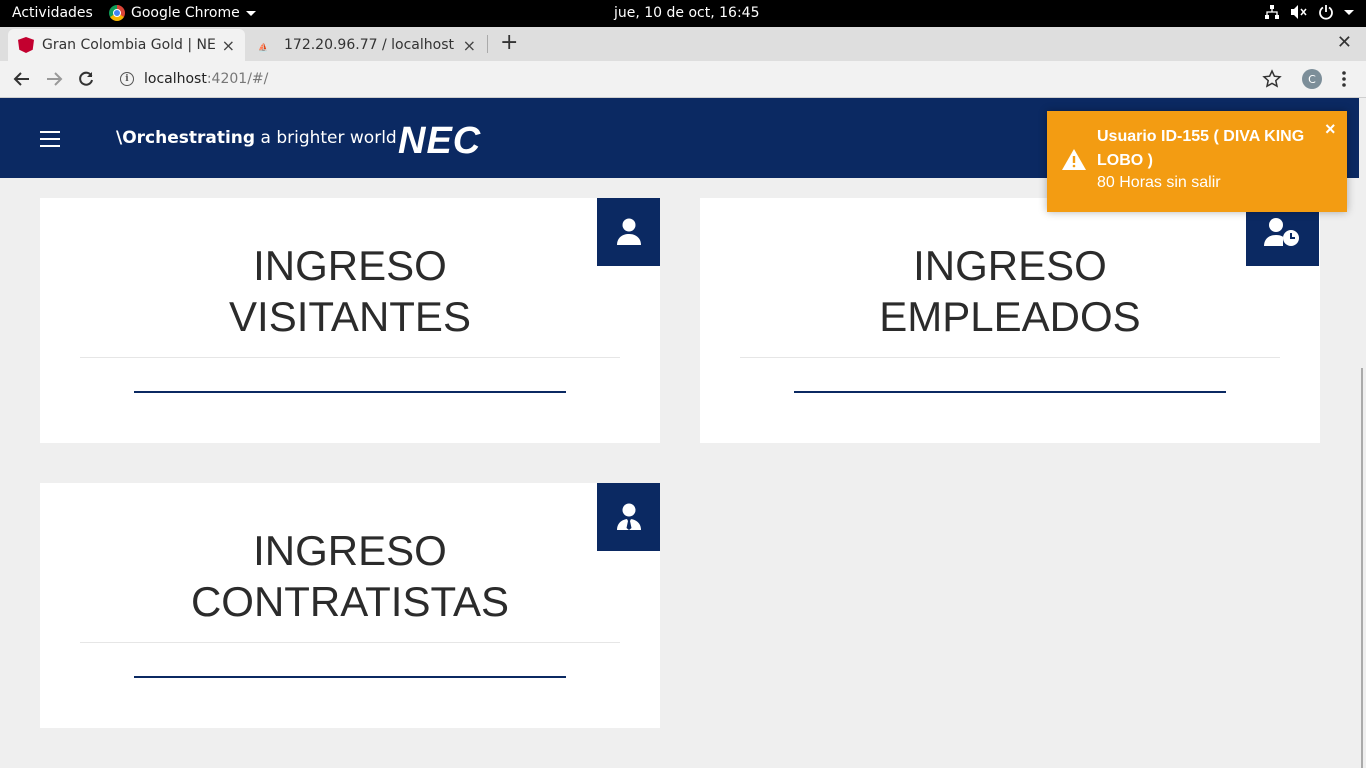 This screenshot has height=768, width=1366. Describe the element at coordinates (52, 13) in the screenshot. I see `activities-button: Actividades` at that location.